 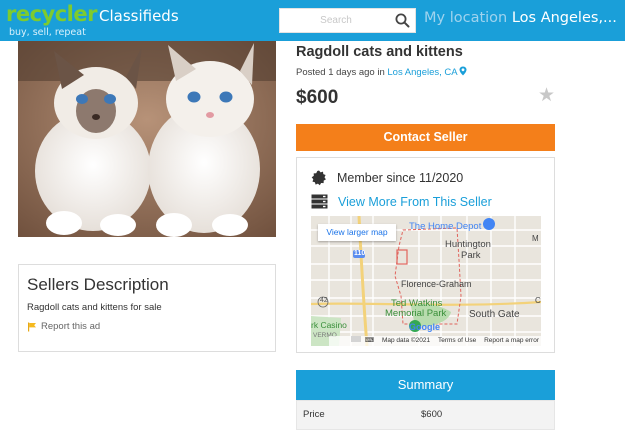 I want to click on map-label-florence: Florence-Graham, so click(x=436, y=284).